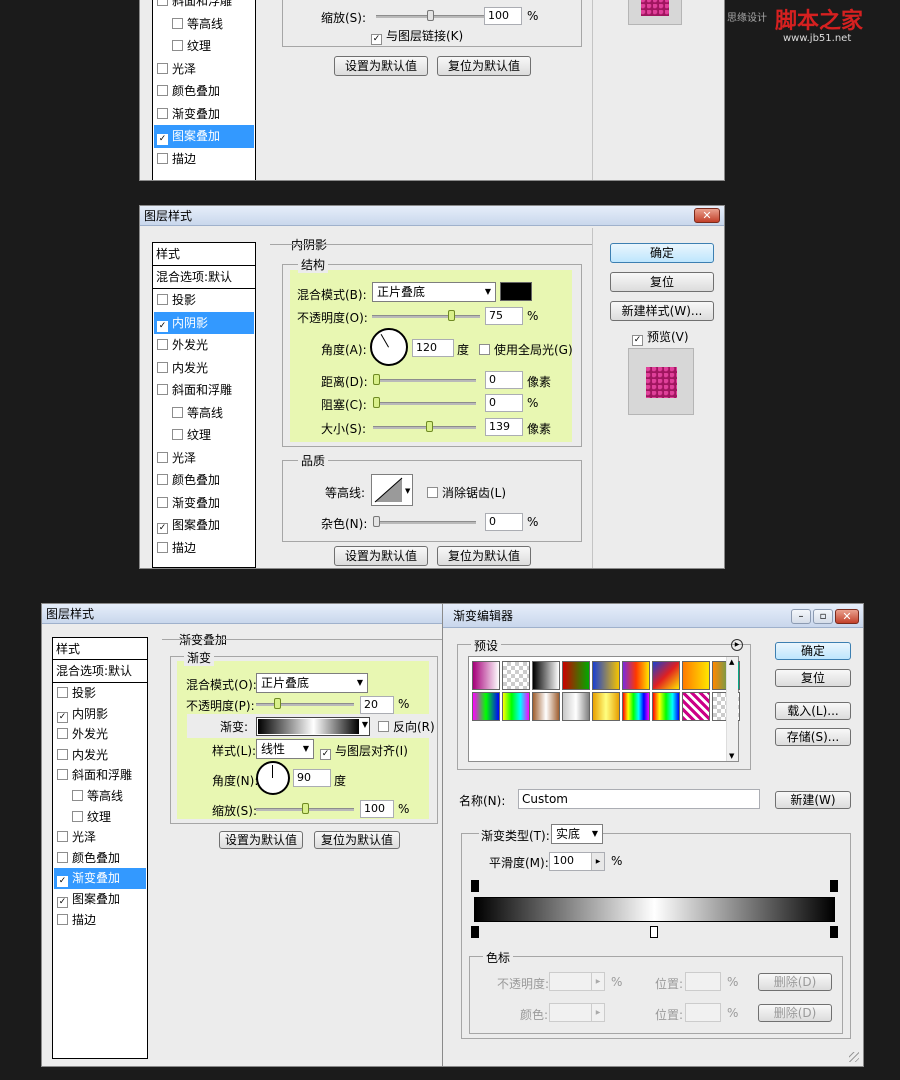  What do you see at coordinates (516, 291) in the screenshot?
I see `shadow-color-swatch` at bounding box center [516, 291].